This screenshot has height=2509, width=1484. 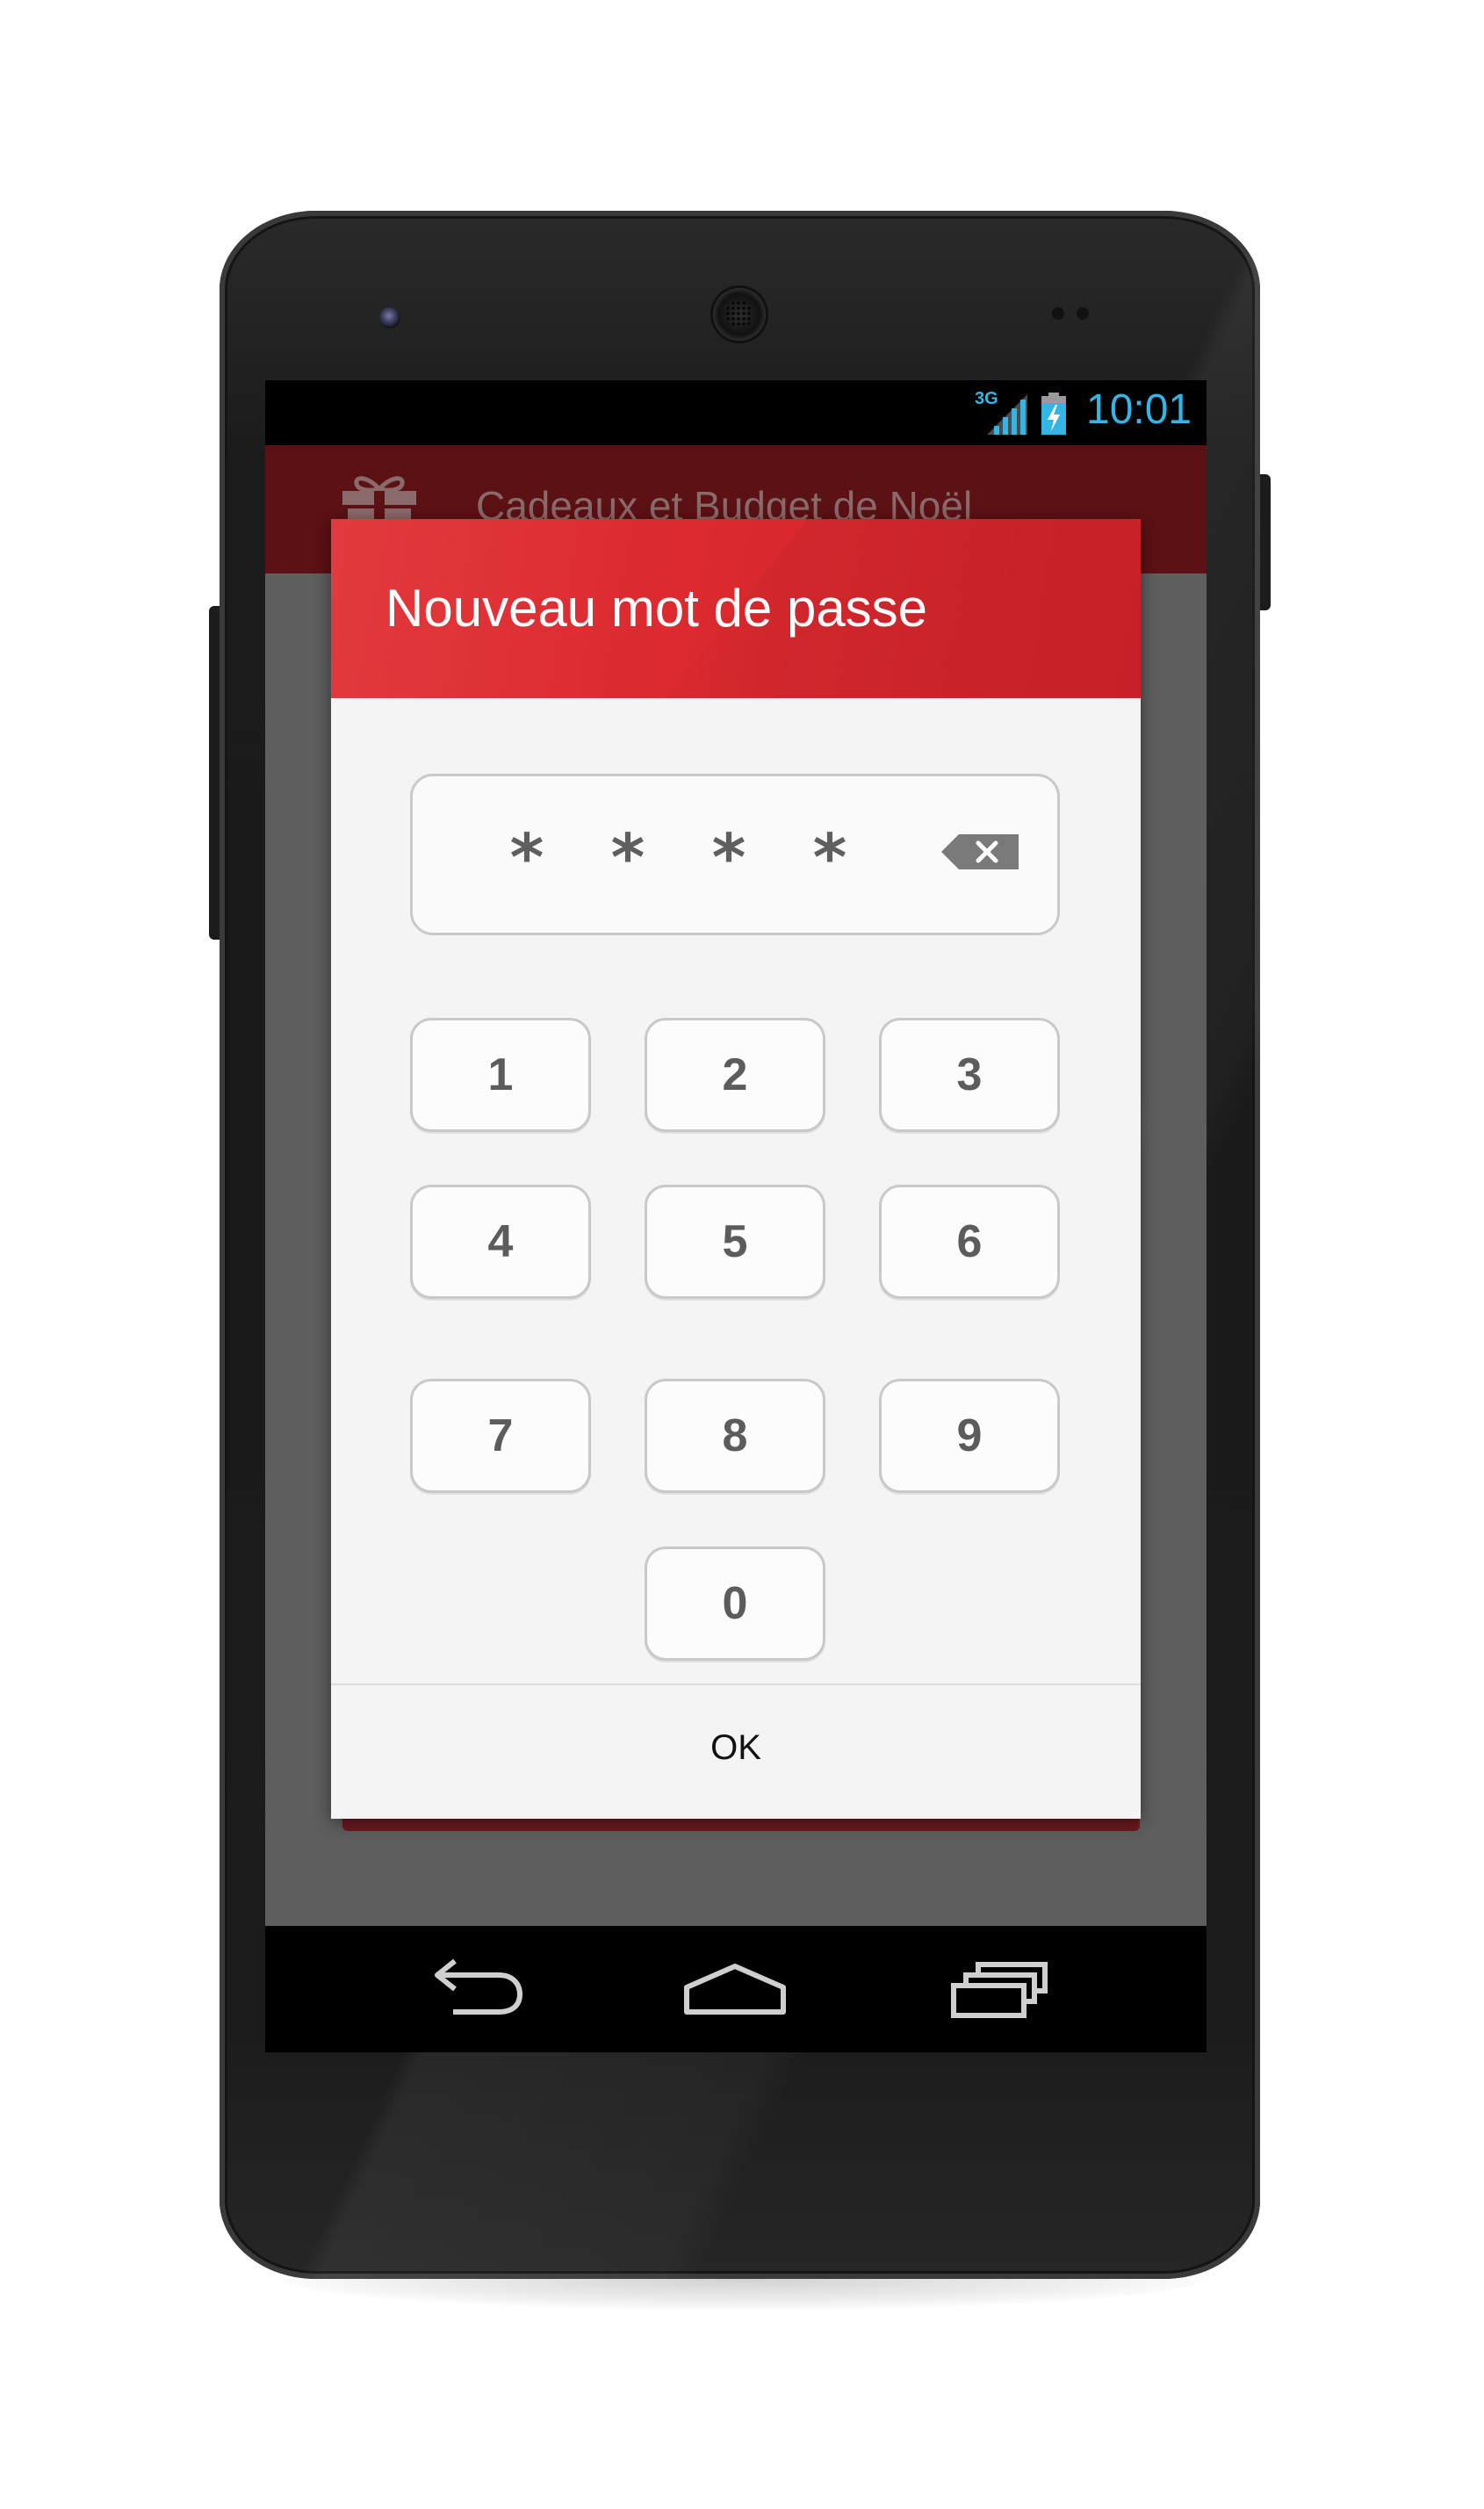 I want to click on earpiece-grille, so click(x=739, y=314).